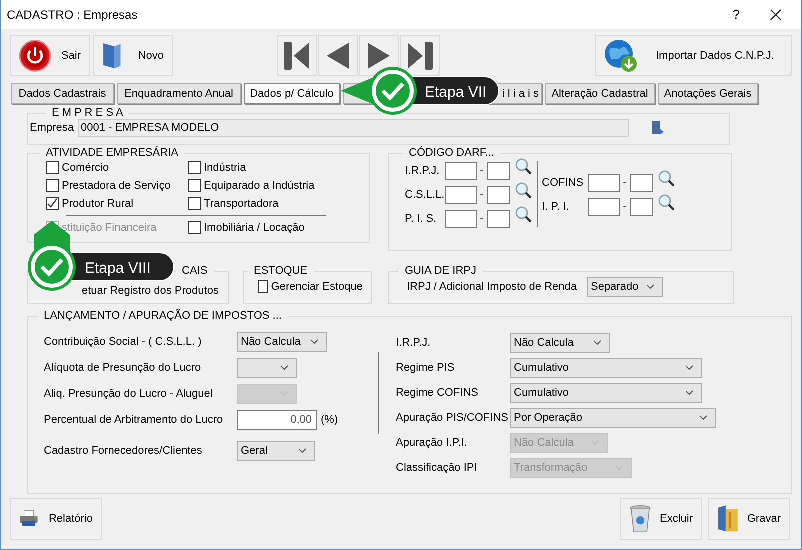 The image size is (802, 550). I want to click on exit-button: Sair, so click(50, 55).